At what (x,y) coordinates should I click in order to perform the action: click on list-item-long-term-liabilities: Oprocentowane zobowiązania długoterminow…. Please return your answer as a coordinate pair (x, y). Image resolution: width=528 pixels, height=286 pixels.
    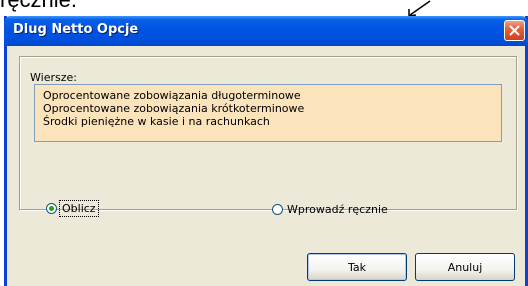
    Looking at the image, I should click on (272, 95).